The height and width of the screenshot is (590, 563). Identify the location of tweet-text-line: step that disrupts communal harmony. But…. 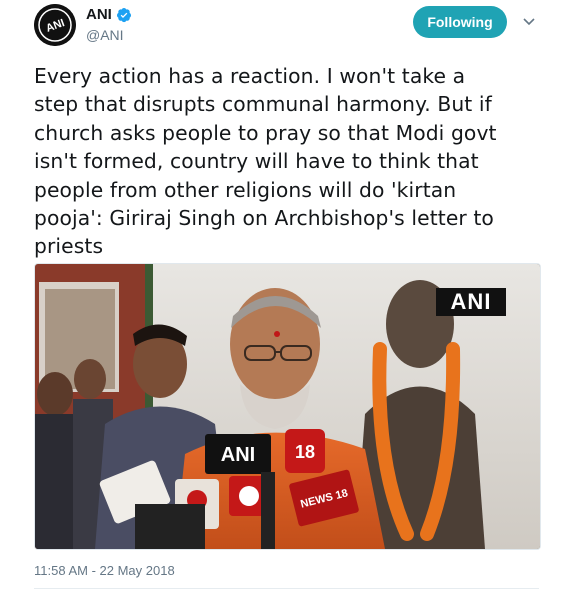
(263, 104).